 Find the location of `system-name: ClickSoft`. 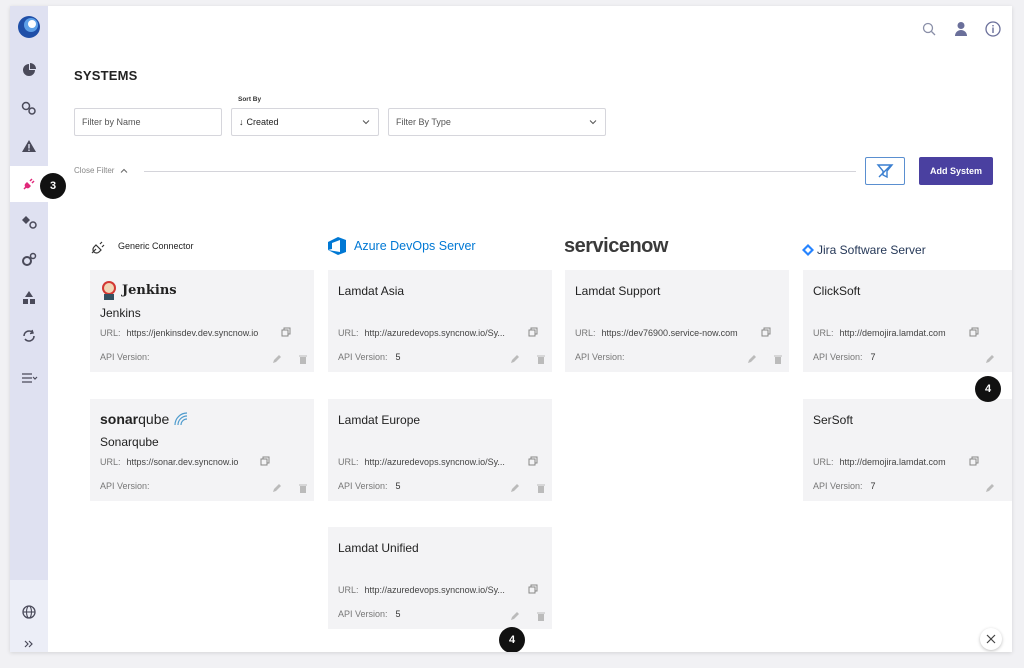

system-name: ClickSoft is located at coordinates (837, 291).